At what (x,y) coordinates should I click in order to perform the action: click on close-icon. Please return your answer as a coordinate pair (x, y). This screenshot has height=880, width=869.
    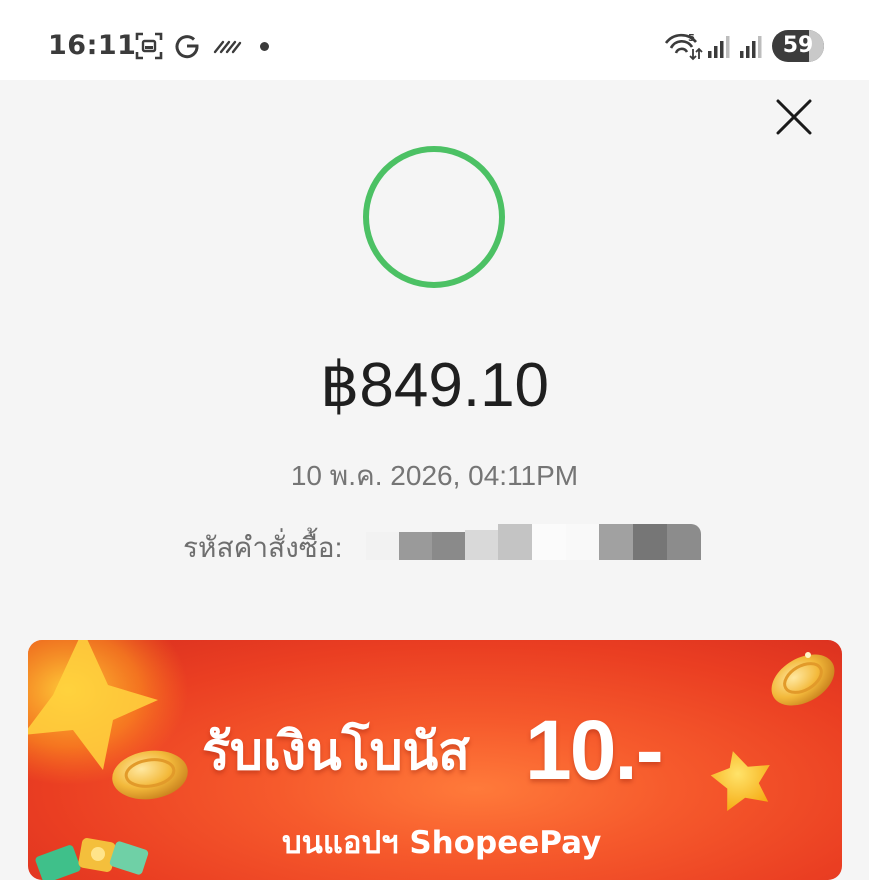
    Looking at the image, I should click on (794, 117).